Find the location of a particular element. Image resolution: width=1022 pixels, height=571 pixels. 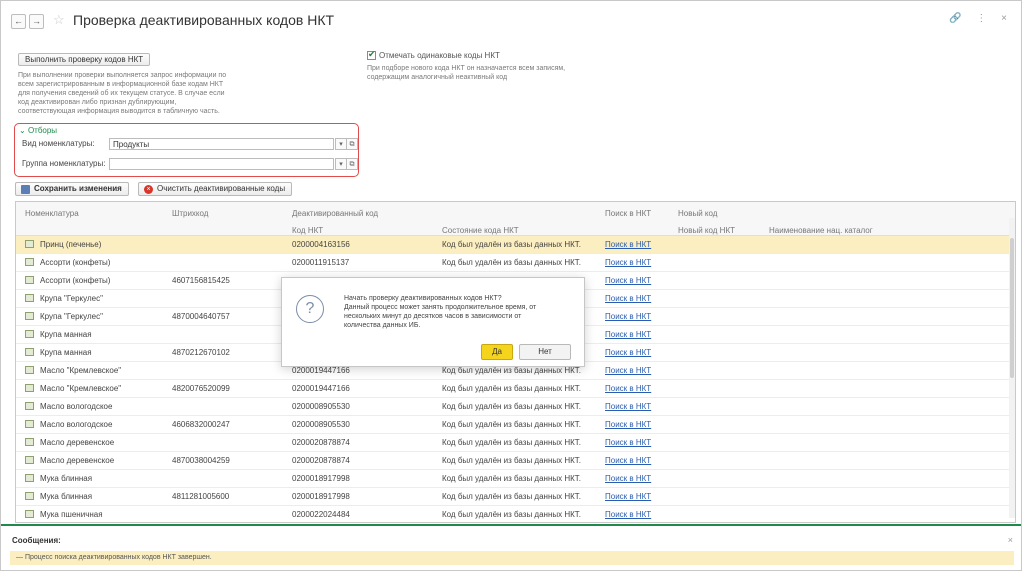

mark-same-label: Отмечать одинаковые коды НКТ is located at coordinates (439, 55).